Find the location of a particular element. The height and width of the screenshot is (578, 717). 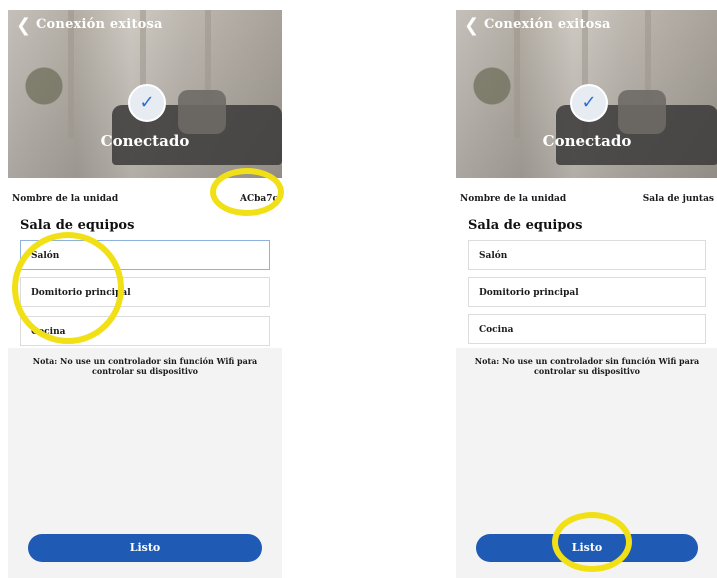

room-option-dormitorio: Domitorio principal is located at coordinates (587, 292).